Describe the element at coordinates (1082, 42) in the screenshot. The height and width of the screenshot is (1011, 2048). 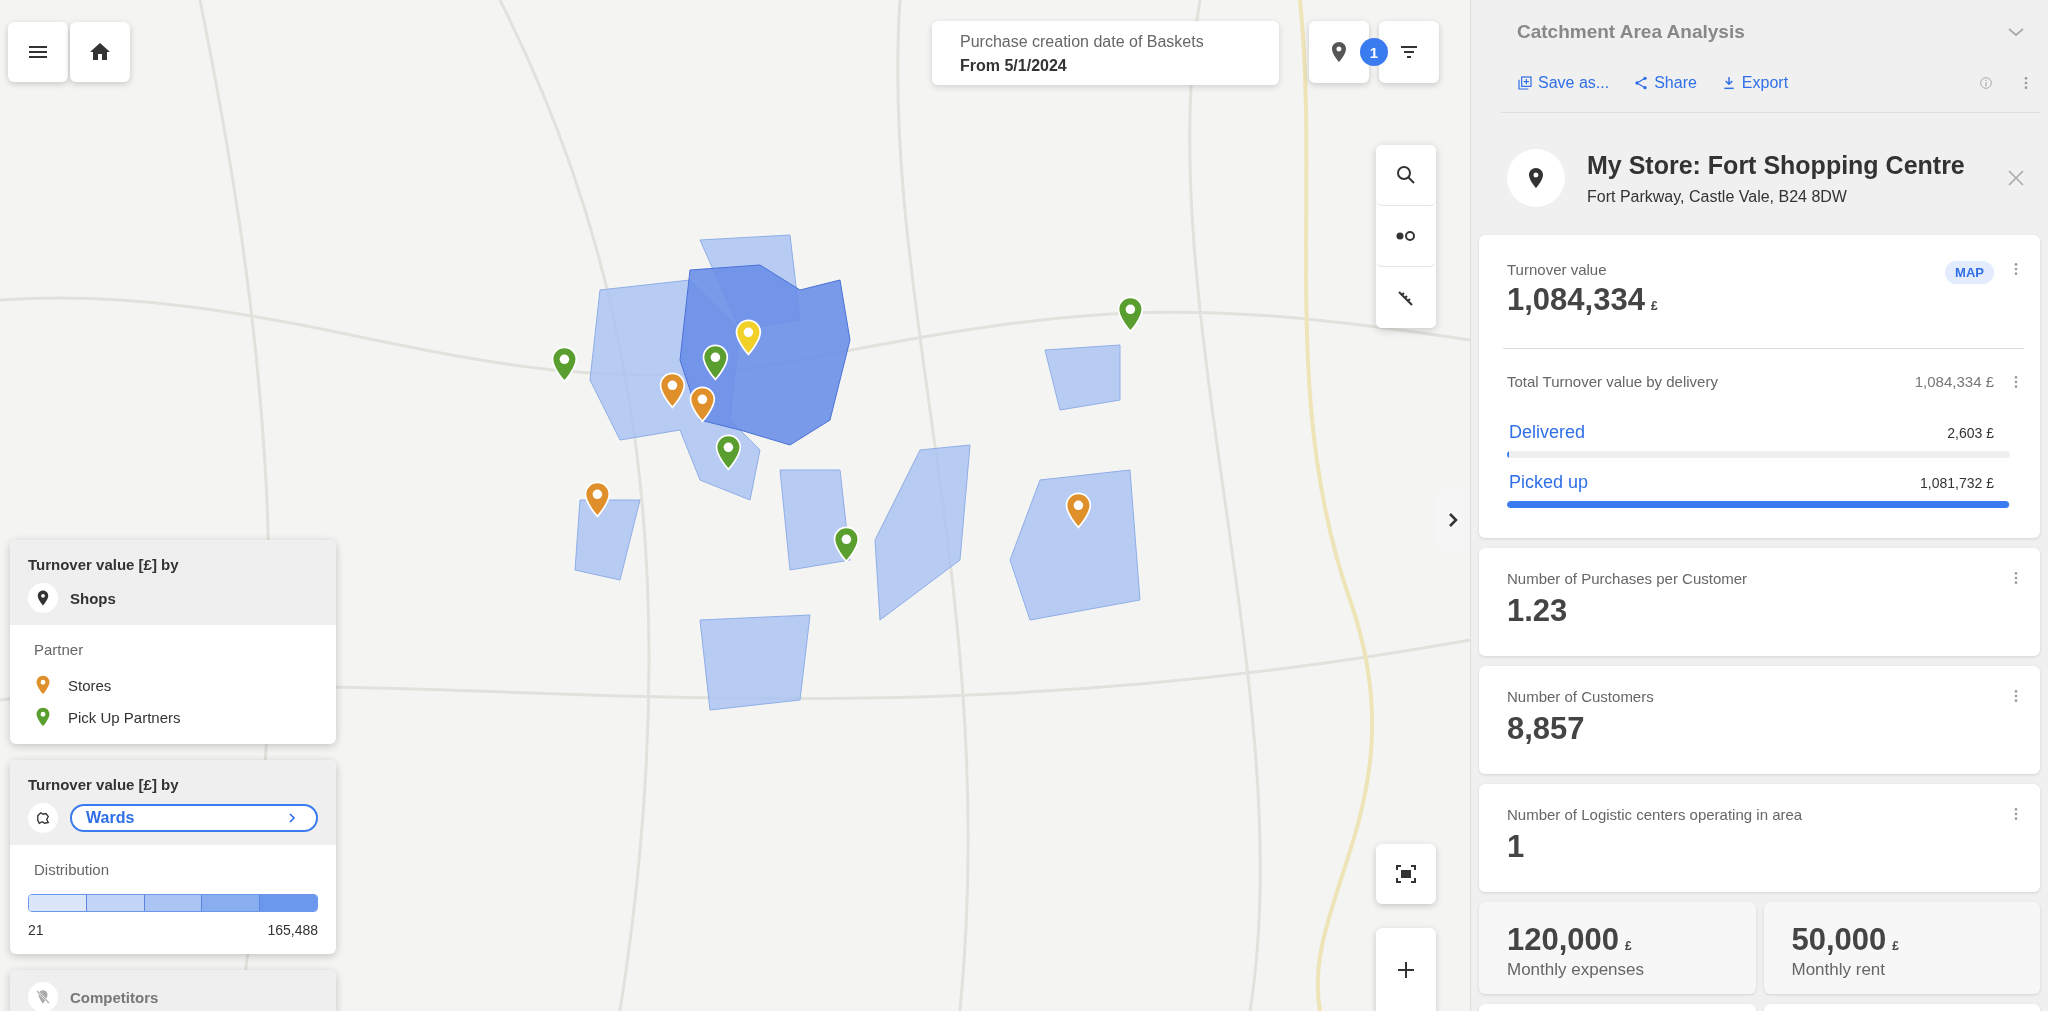
I see `filter-label: Purchase creation date of Baskets` at that location.